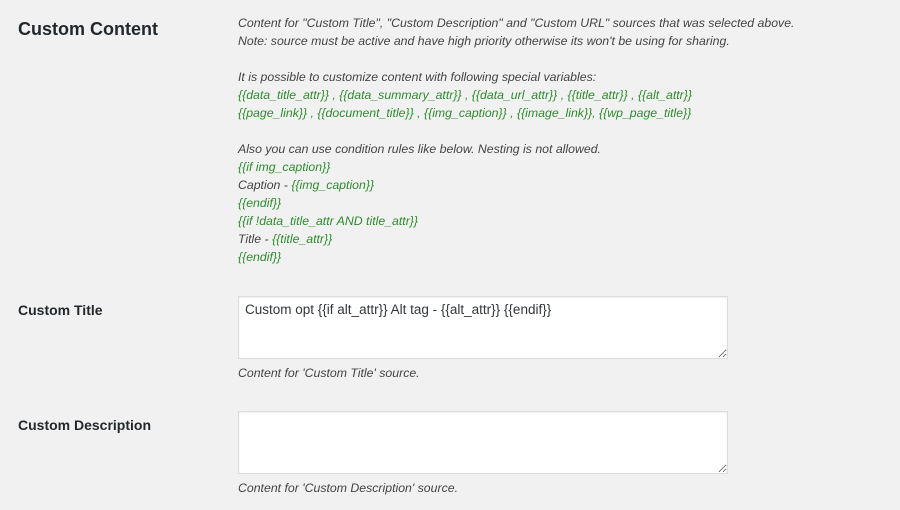 The image size is (900, 510). What do you see at coordinates (60, 310) in the screenshot?
I see `custom-title-label: Custom Title` at bounding box center [60, 310].